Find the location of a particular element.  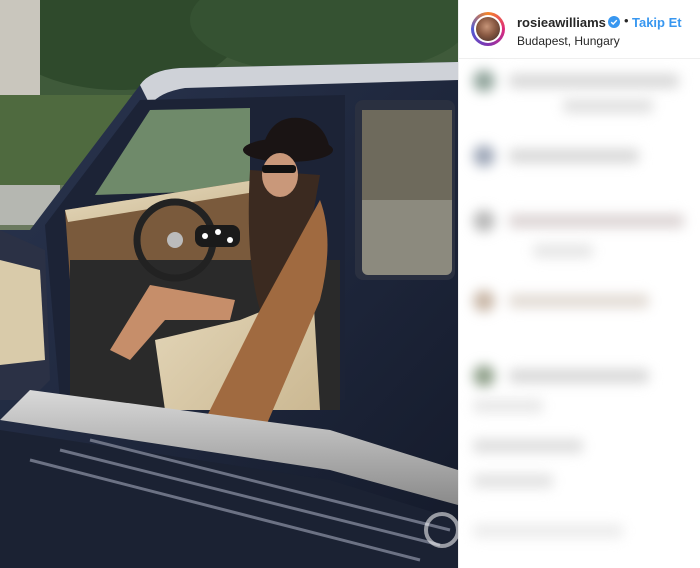

location-link: Budapest, Hungary is located at coordinates (568, 41).